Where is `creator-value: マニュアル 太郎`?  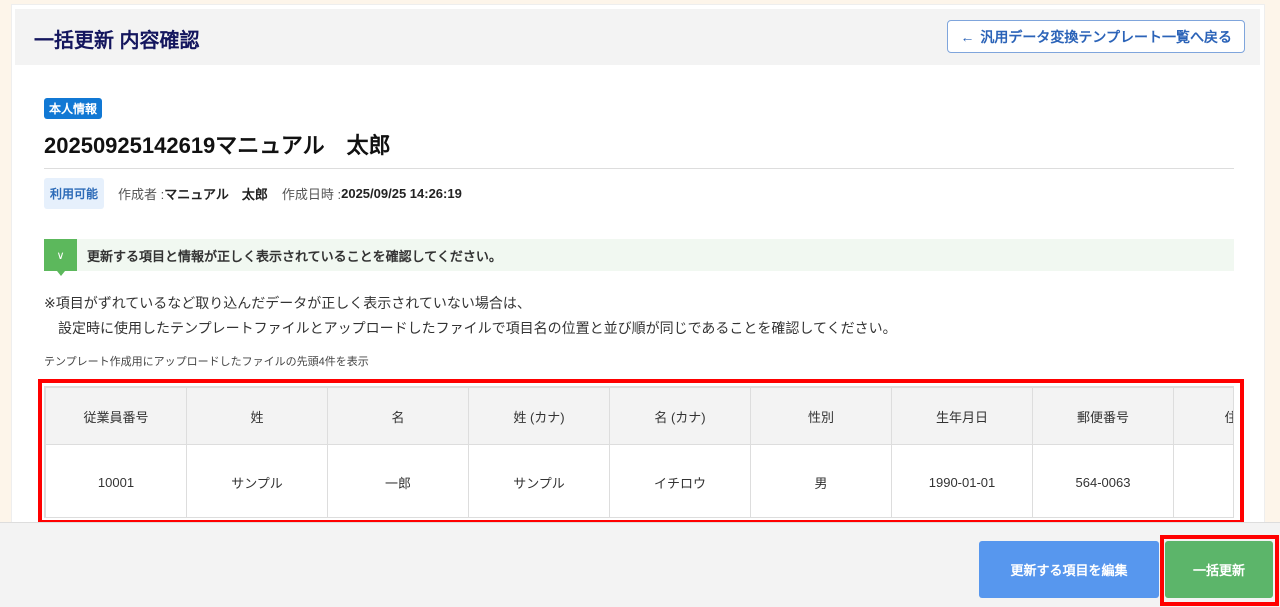 creator-value: マニュアル 太郎 is located at coordinates (216, 194).